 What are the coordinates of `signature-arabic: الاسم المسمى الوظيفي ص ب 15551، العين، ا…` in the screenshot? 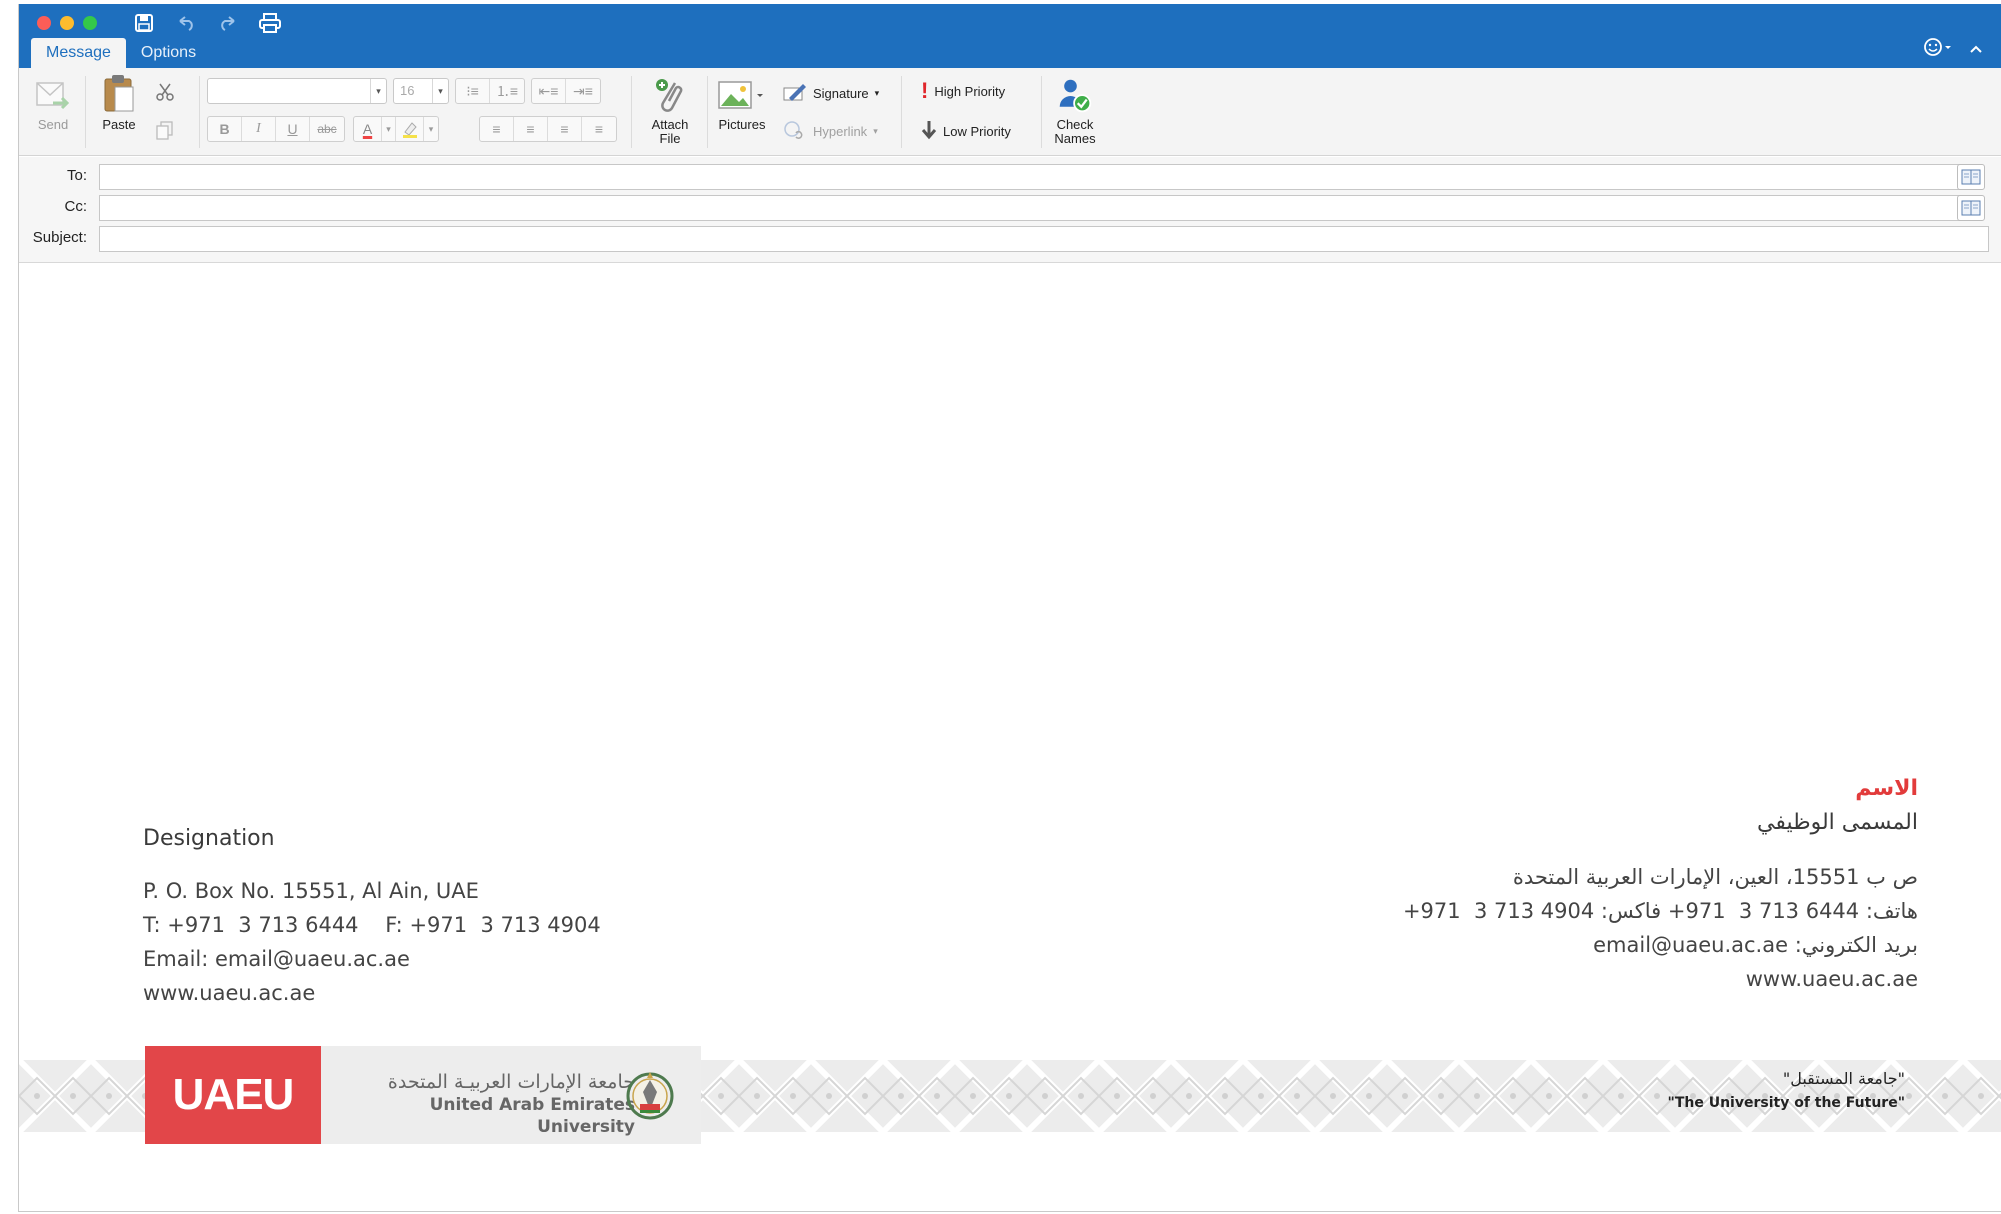 It's located at (1660, 884).